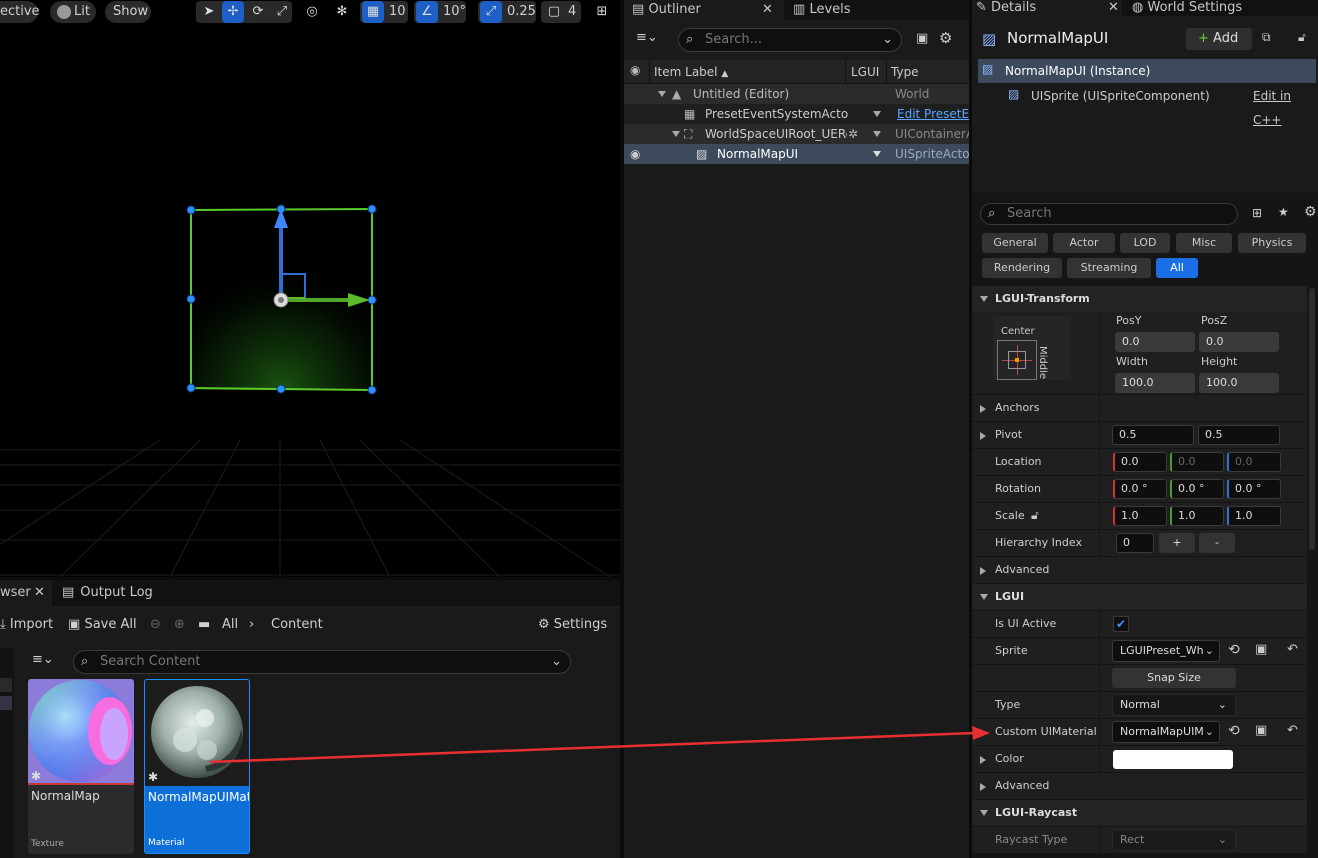  I want to click on outliner-row-worldspace-ui-root: ⛶ WorldSpaceUIRoot_UERe ✲ UIContainerA, so click(796, 134).